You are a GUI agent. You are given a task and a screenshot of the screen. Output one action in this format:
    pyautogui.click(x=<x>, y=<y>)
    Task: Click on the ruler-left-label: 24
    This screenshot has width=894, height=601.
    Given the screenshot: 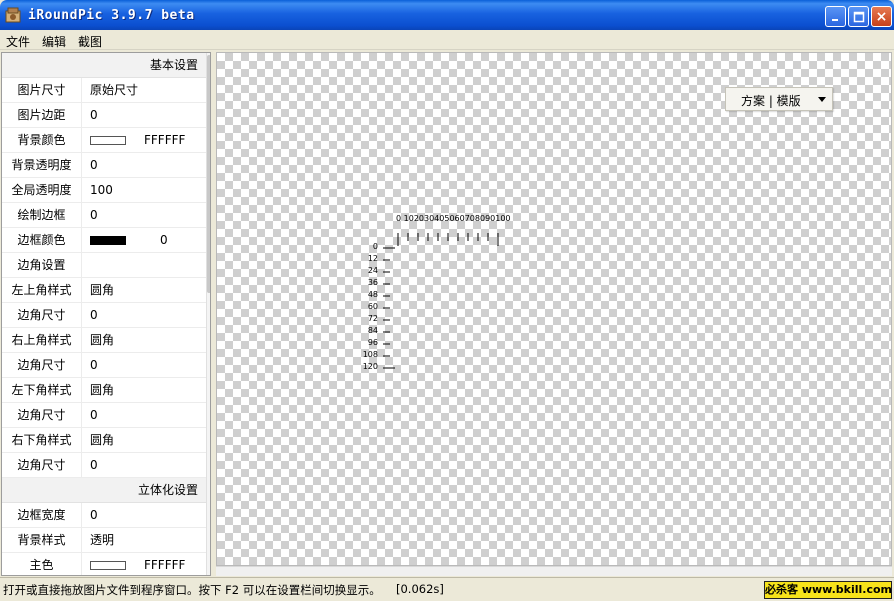 What is the action you would take?
    pyautogui.click(x=373, y=270)
    